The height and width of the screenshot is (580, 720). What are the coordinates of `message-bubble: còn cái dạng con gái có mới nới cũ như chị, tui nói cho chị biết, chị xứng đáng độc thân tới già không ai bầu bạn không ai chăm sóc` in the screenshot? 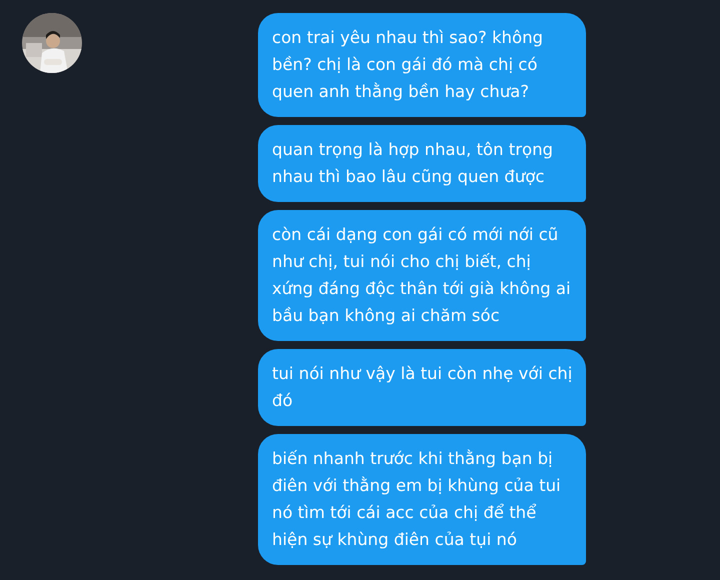 It's located at (422, 275).